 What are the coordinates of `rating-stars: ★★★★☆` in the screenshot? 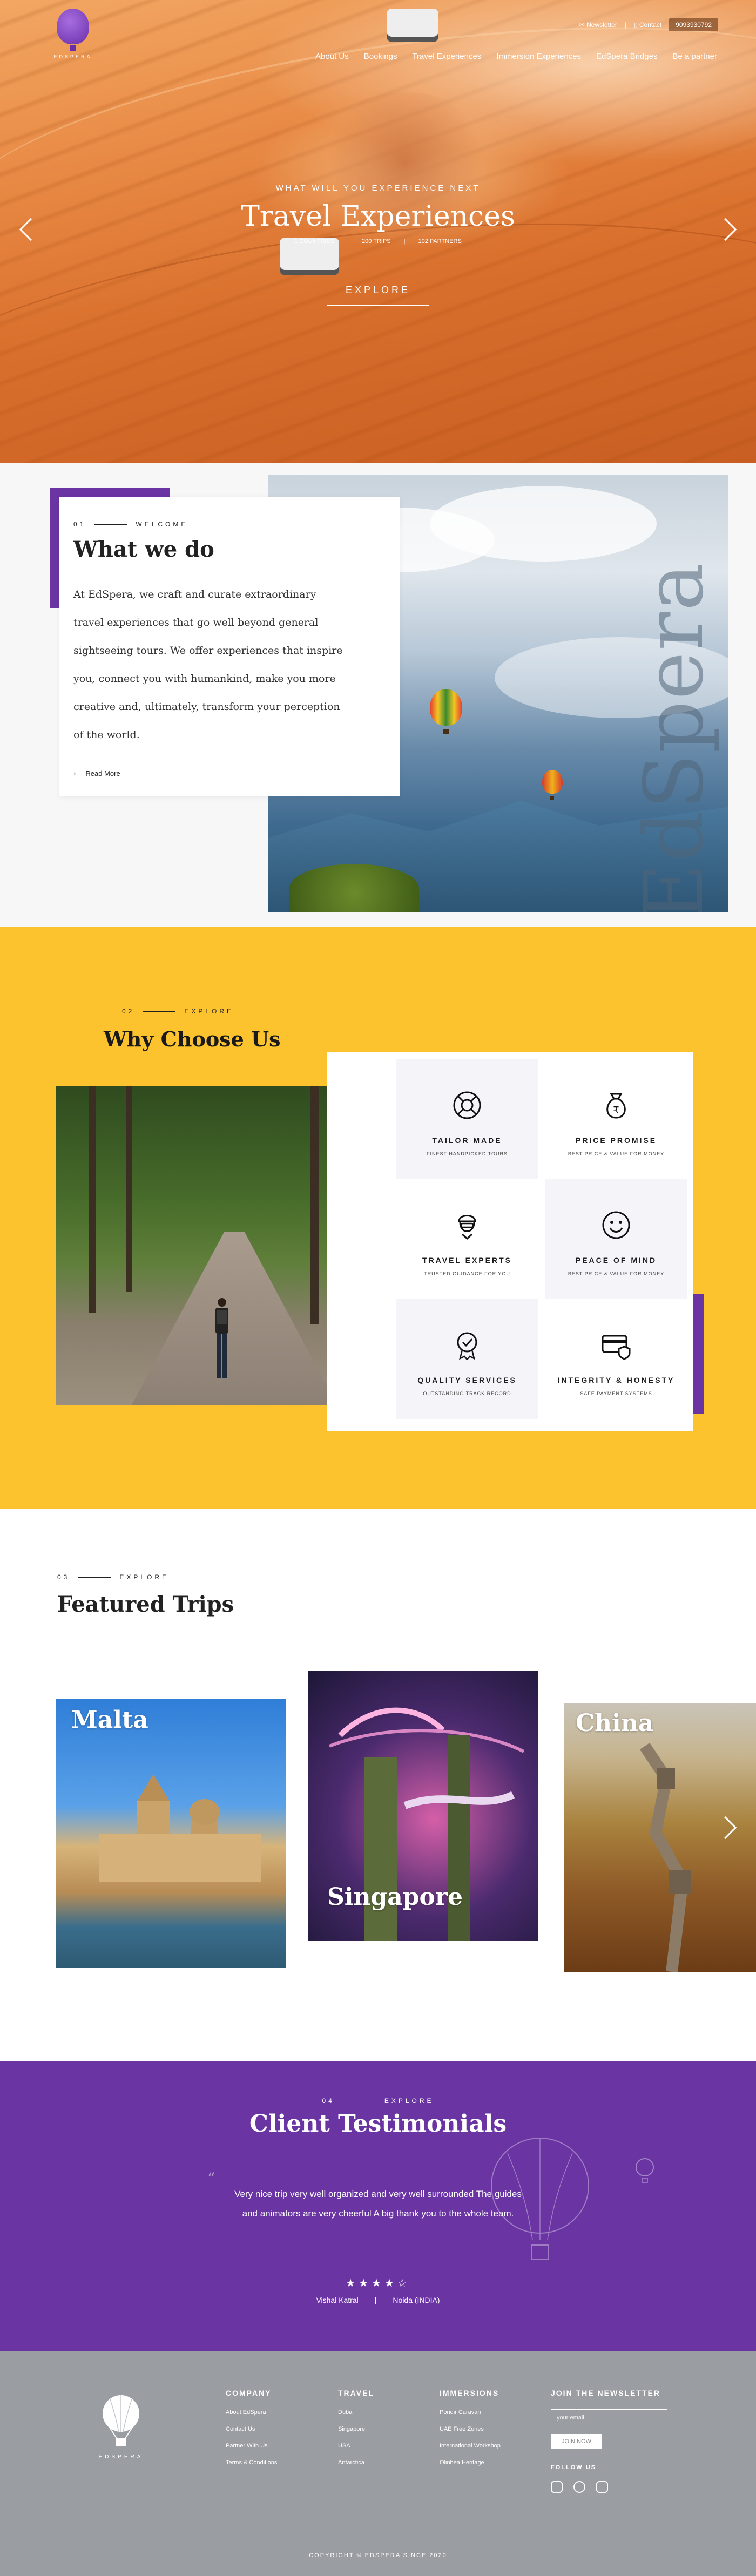 It's located at (378, 2283).